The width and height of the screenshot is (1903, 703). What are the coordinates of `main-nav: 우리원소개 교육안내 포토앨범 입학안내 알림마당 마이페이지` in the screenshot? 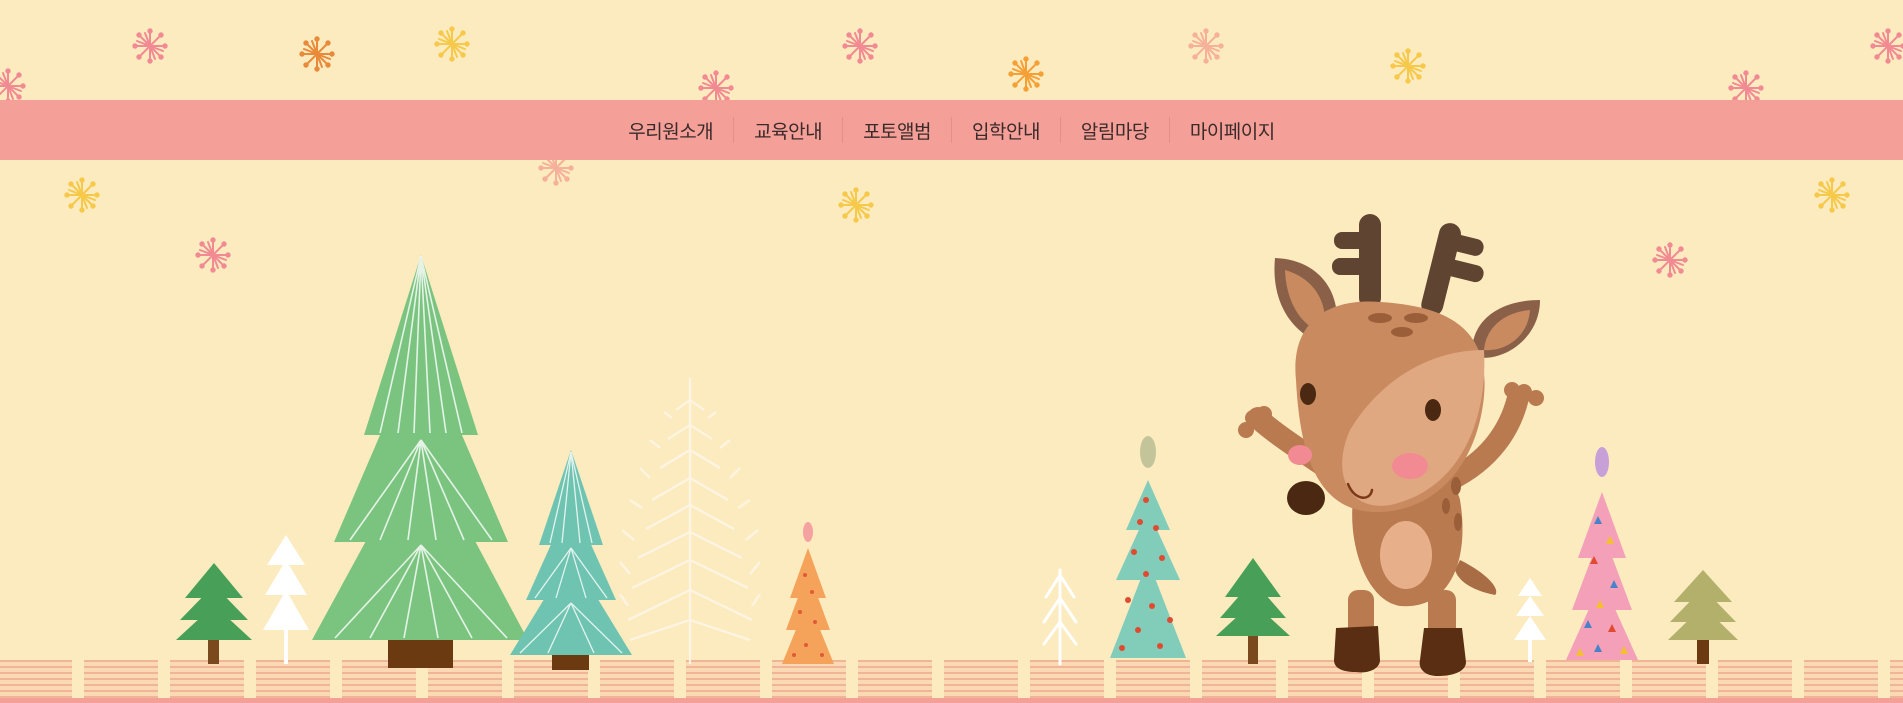 It's located at (951, 130).